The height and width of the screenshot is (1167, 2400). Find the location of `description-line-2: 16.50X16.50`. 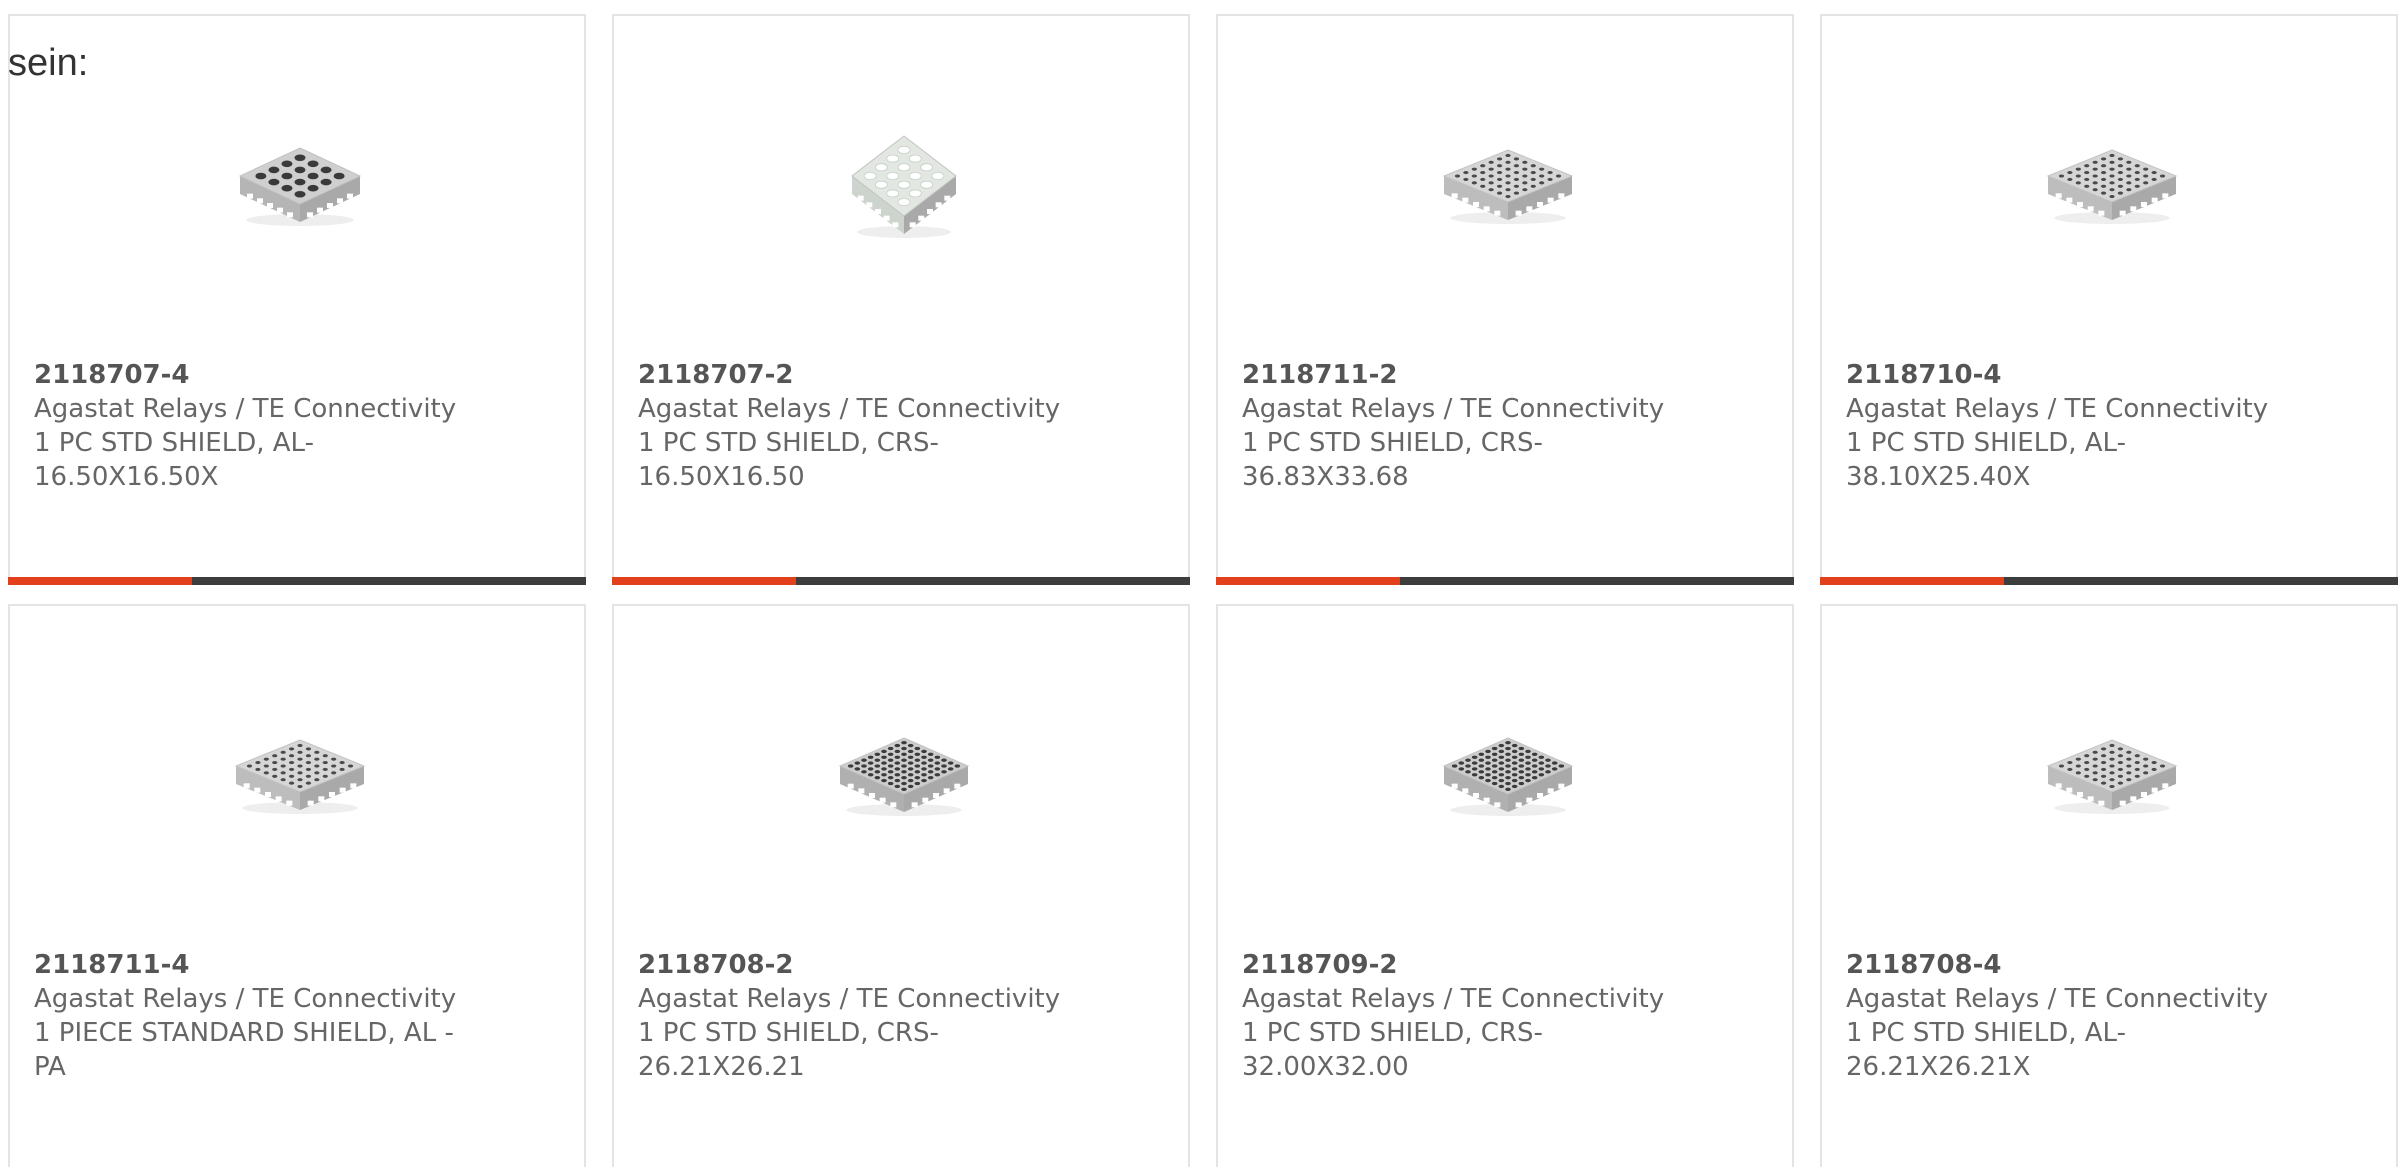

description-line-2: 16.50X16.50 is located at coordinates (721, 477).